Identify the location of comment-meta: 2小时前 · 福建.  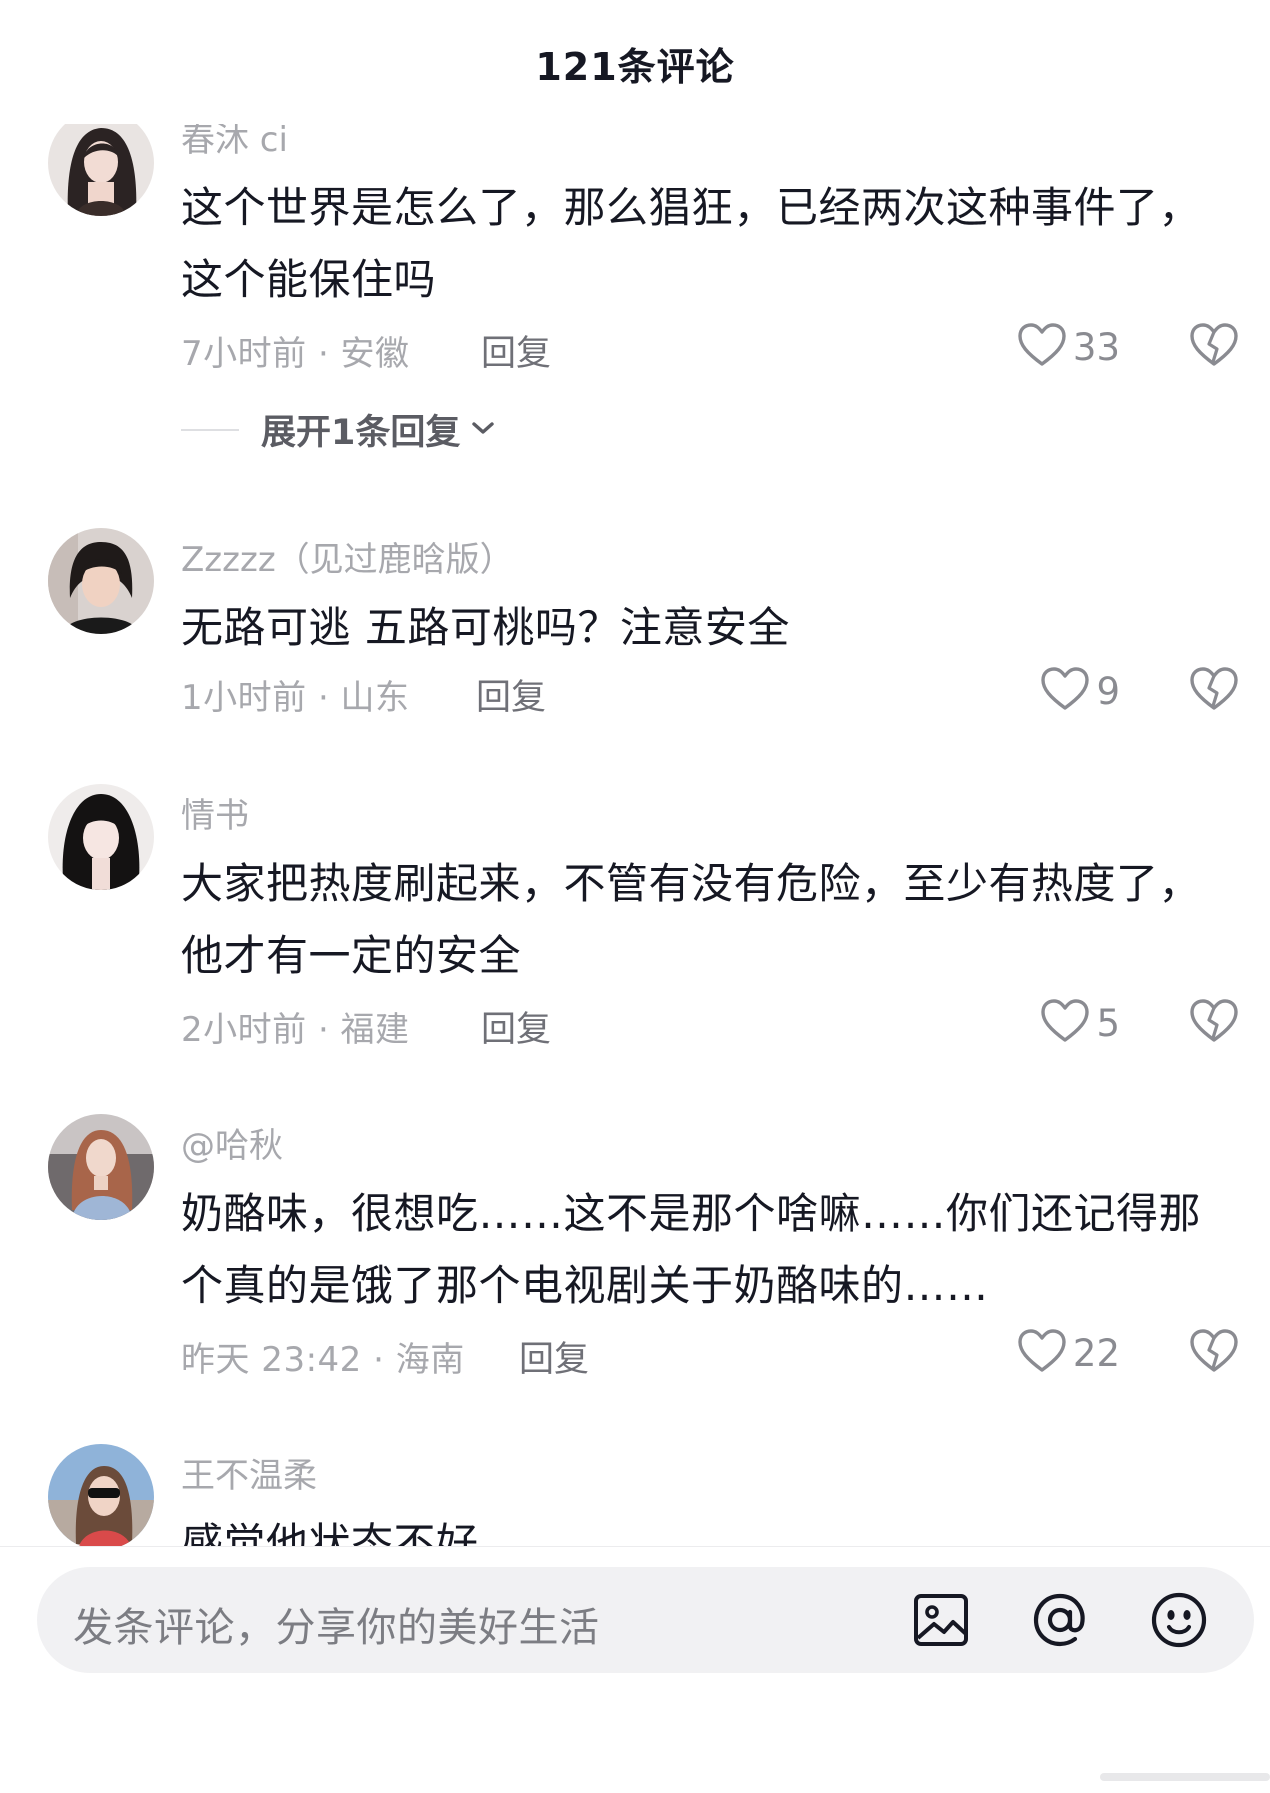
(295, 1030).